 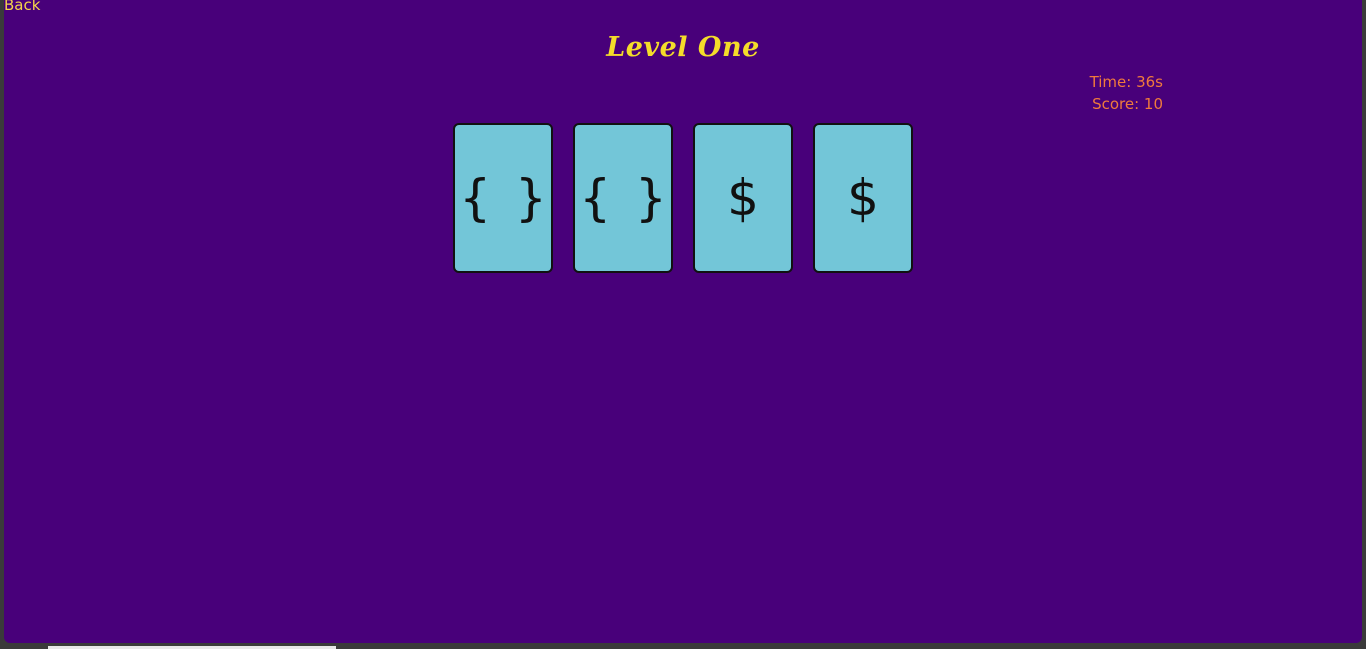 I want to click on back-link: Back, so click(x=22, y=7).